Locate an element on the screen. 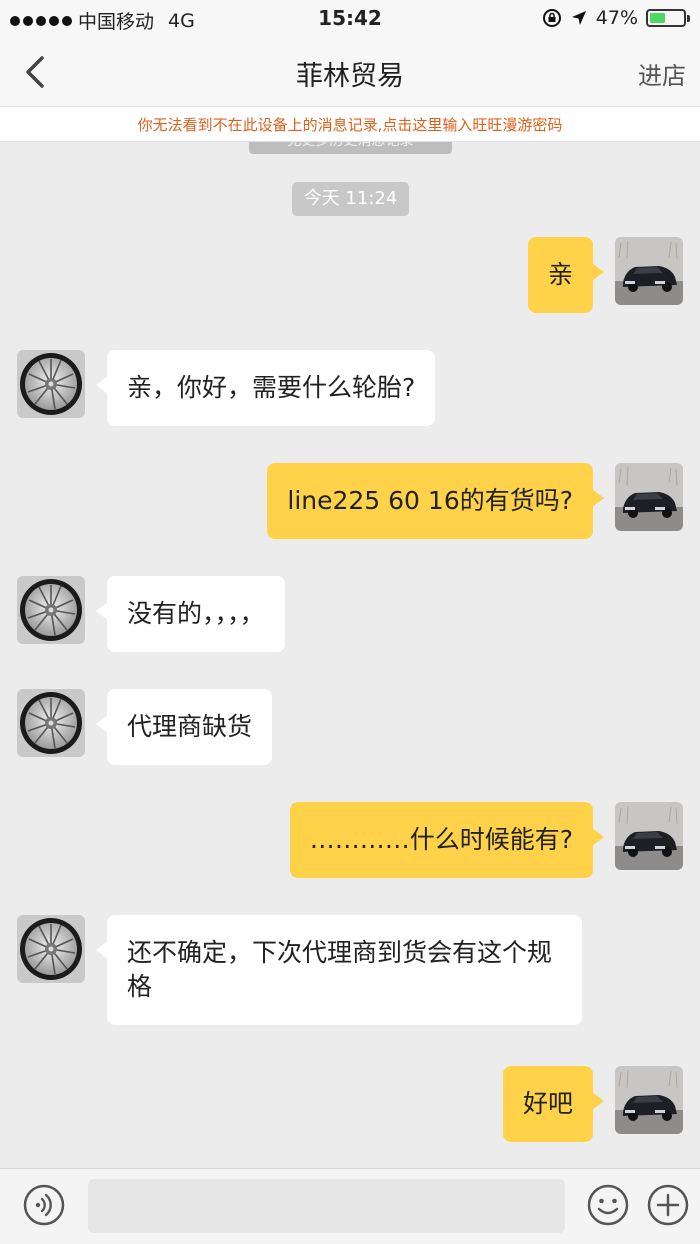 The height and width of the screenshot is (1244, 700). message-text: 亲 is located at coordinates (560, 274).